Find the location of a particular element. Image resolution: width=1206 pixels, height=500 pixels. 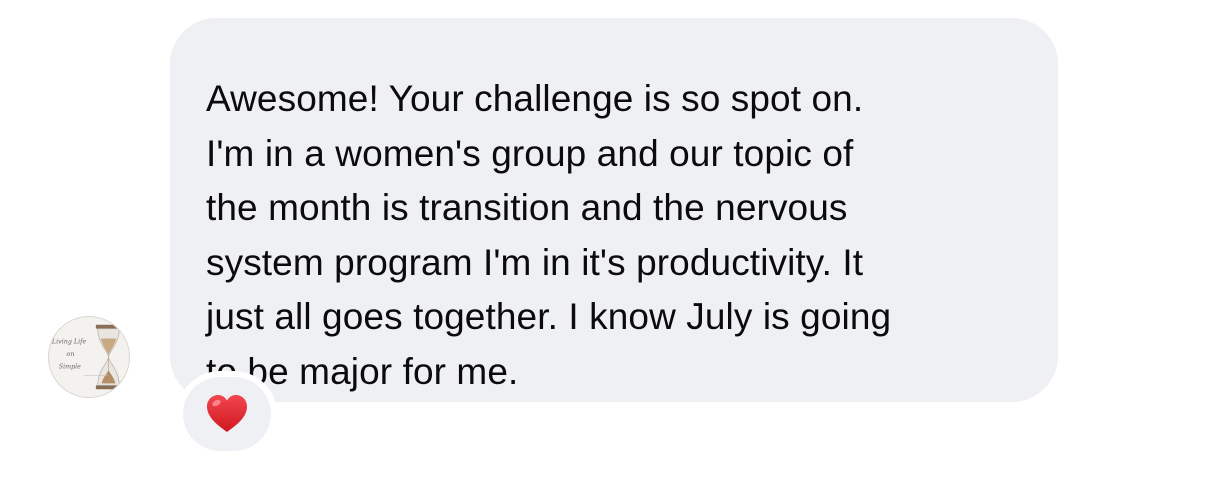

hourglass-logo-icon: Living Life on Simple is located at coordinates (89, 357).